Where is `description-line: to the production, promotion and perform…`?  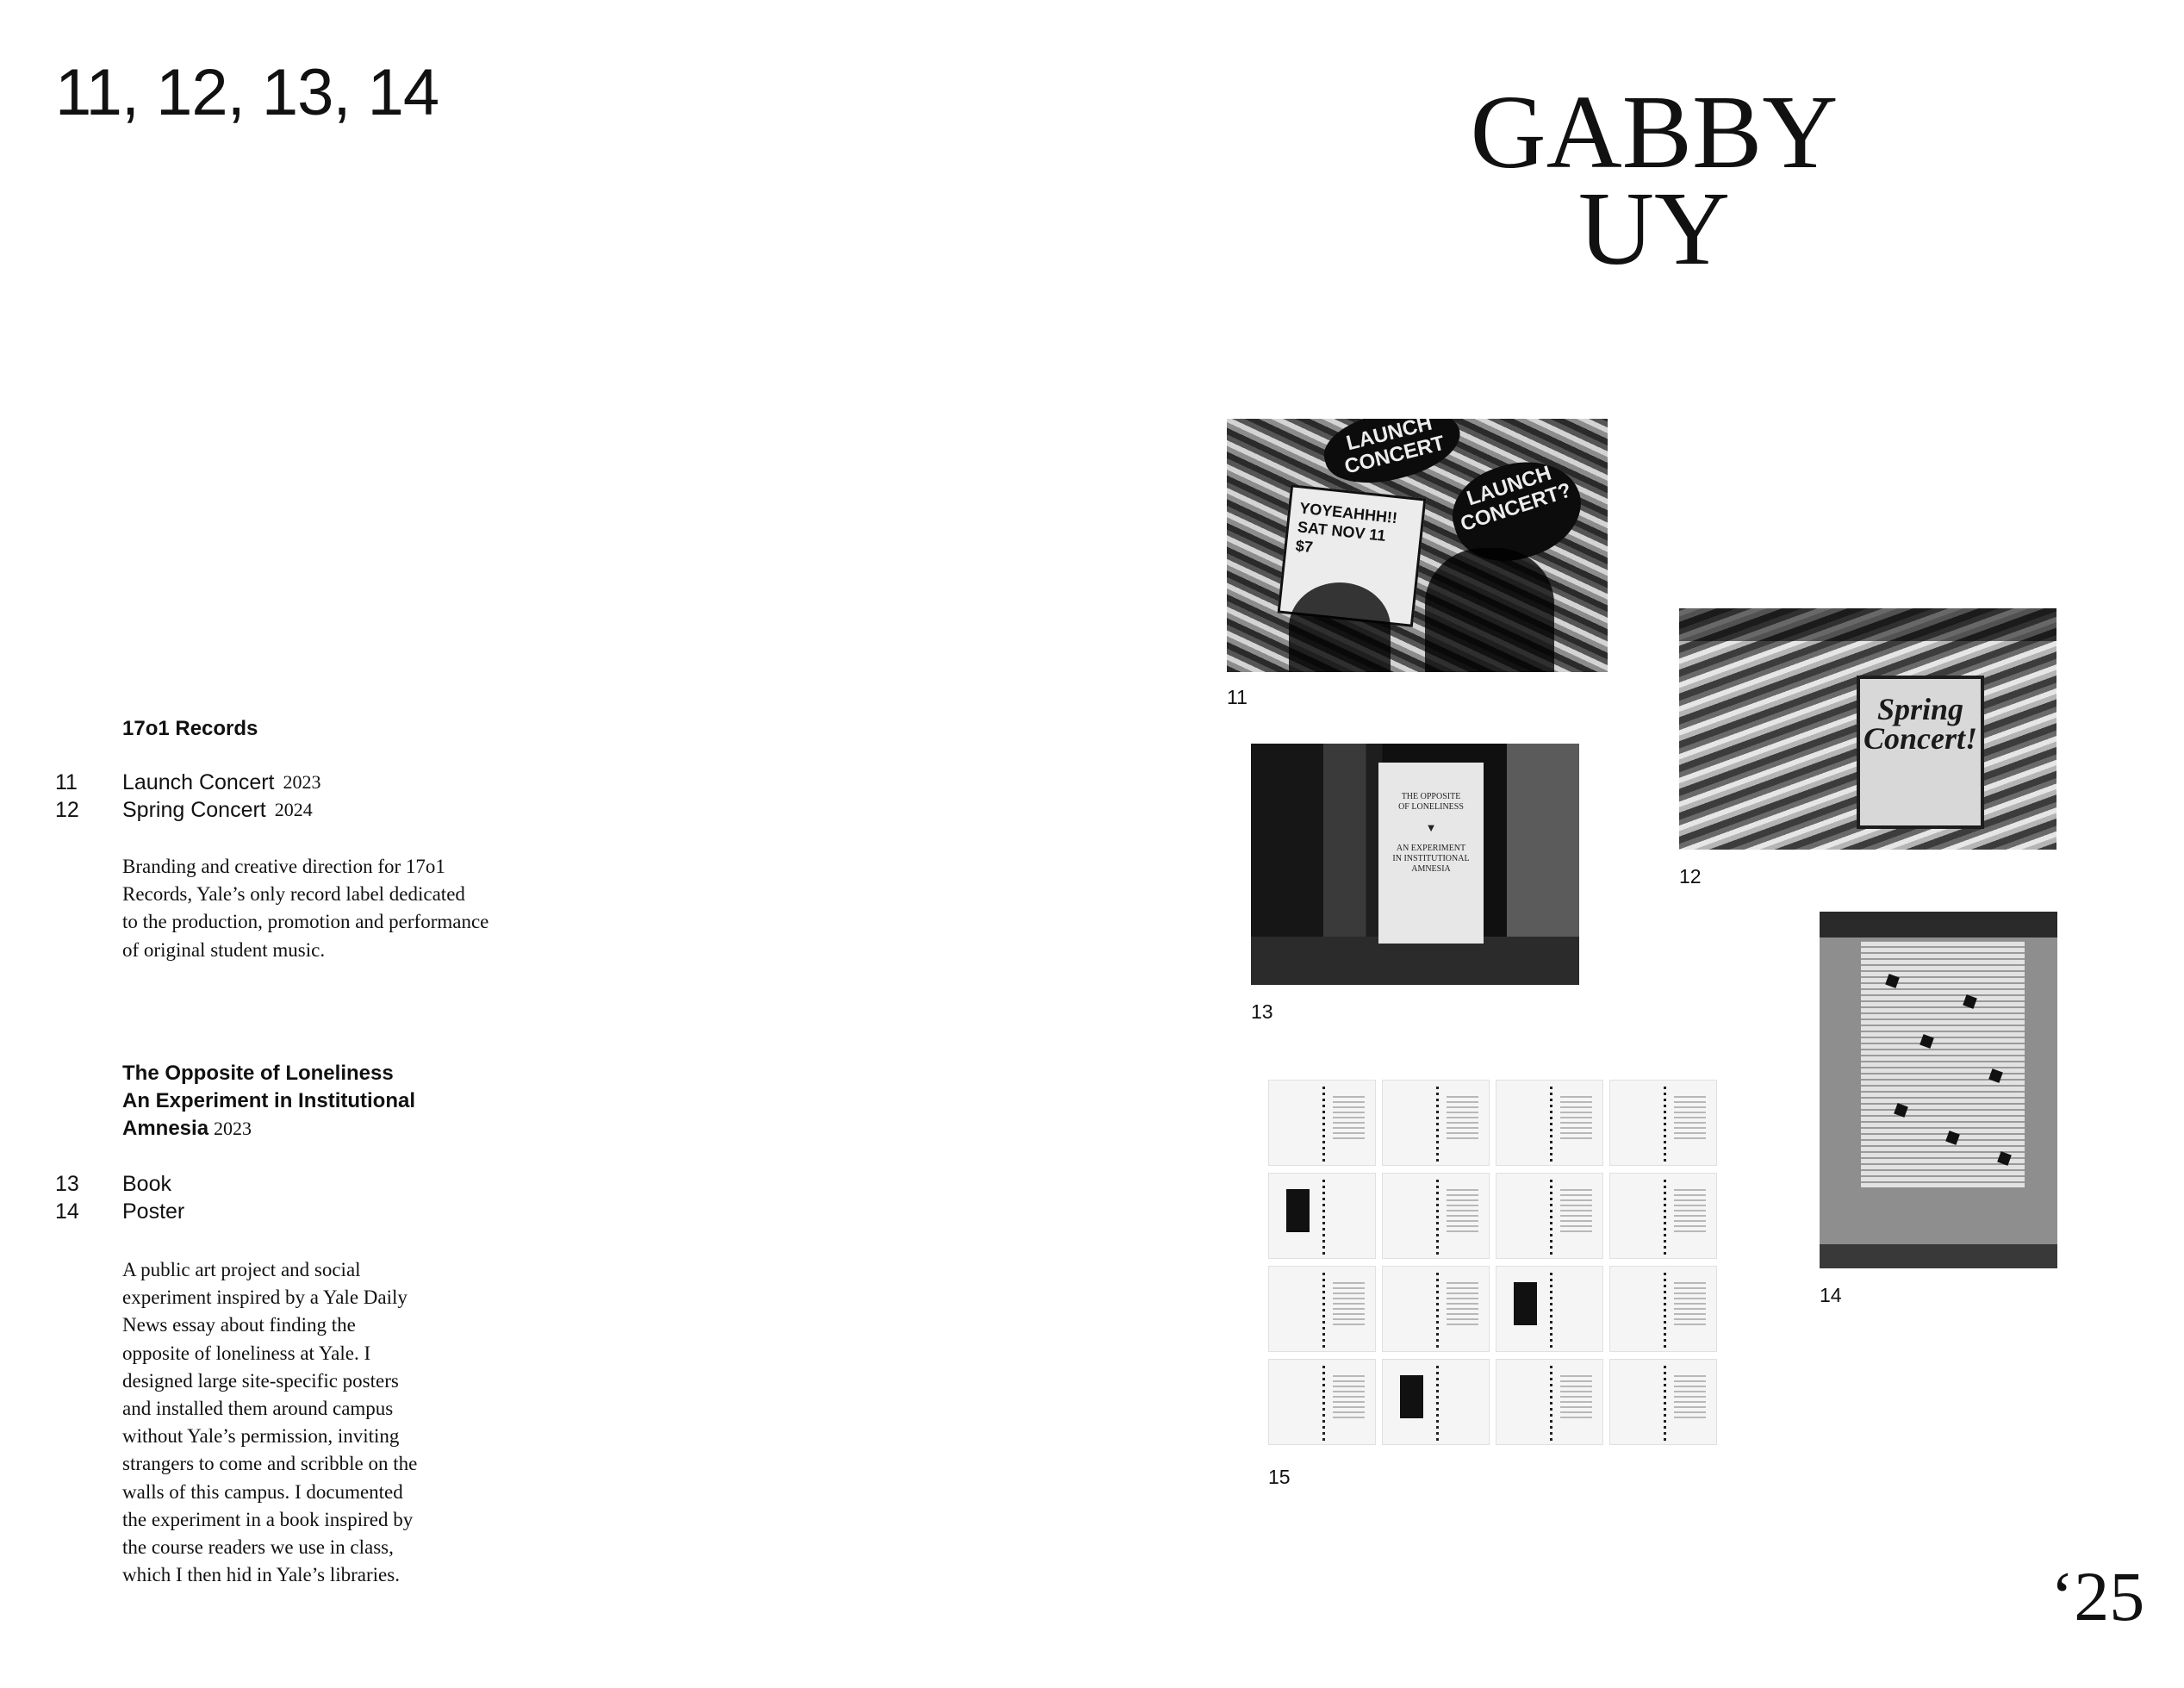
description-line: to the production, promotion and perform… is located at coordinates (306, 922).